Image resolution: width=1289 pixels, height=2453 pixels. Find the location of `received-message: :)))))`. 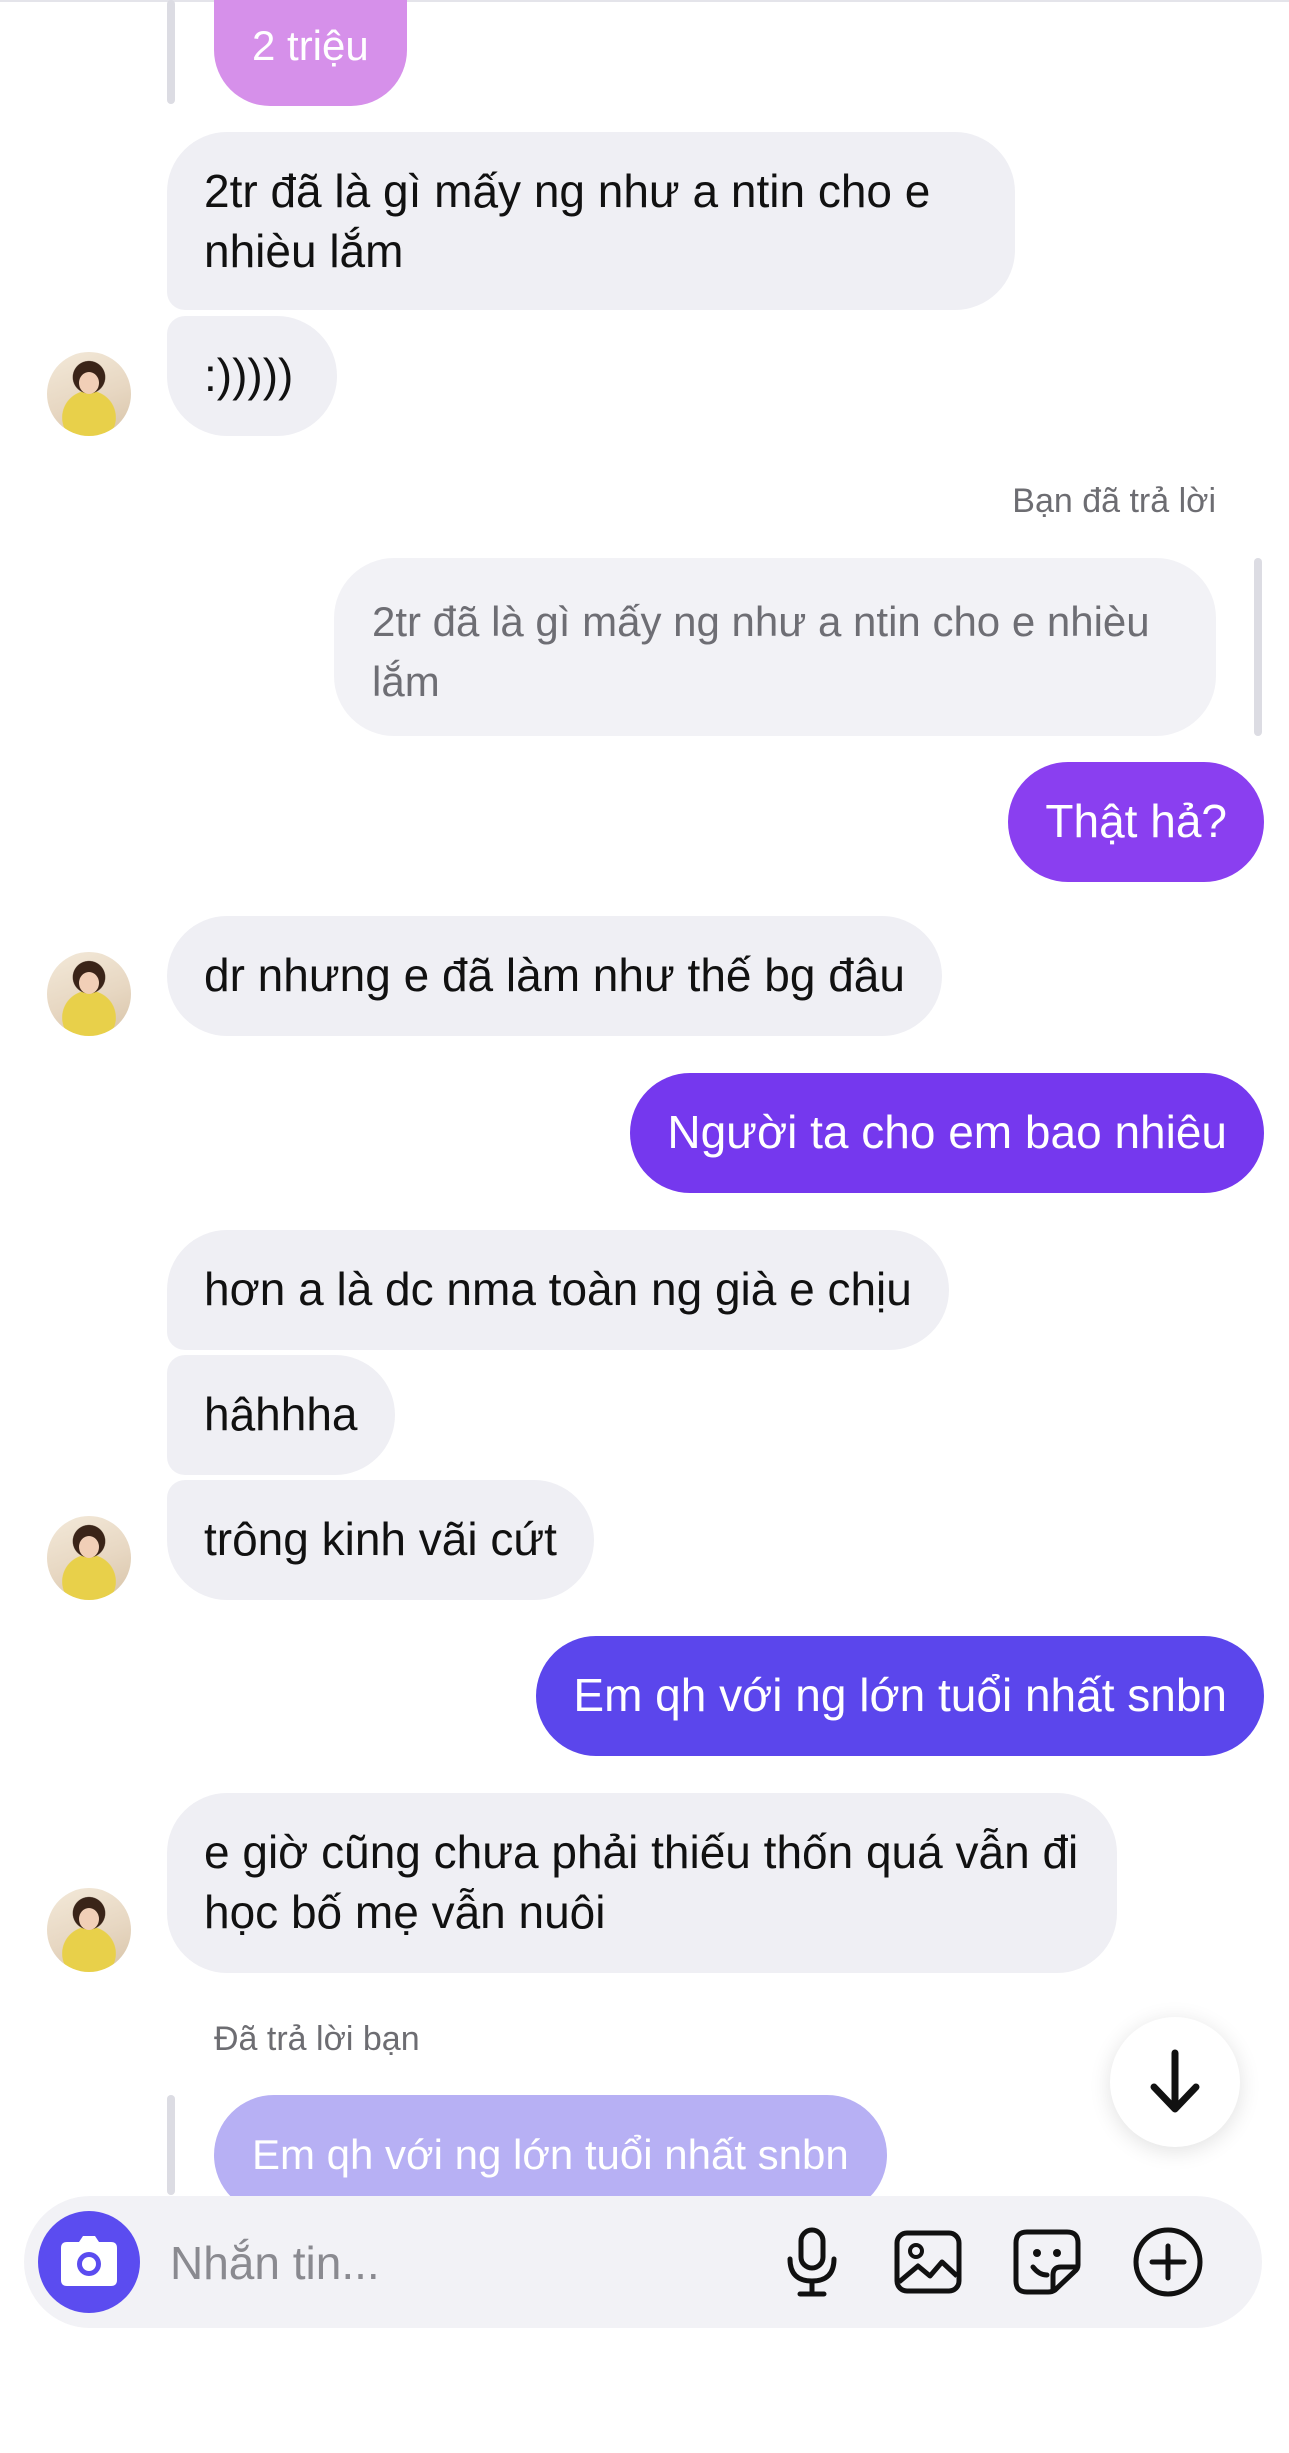

received-message: :))))) is located at coordinates (252, 376).